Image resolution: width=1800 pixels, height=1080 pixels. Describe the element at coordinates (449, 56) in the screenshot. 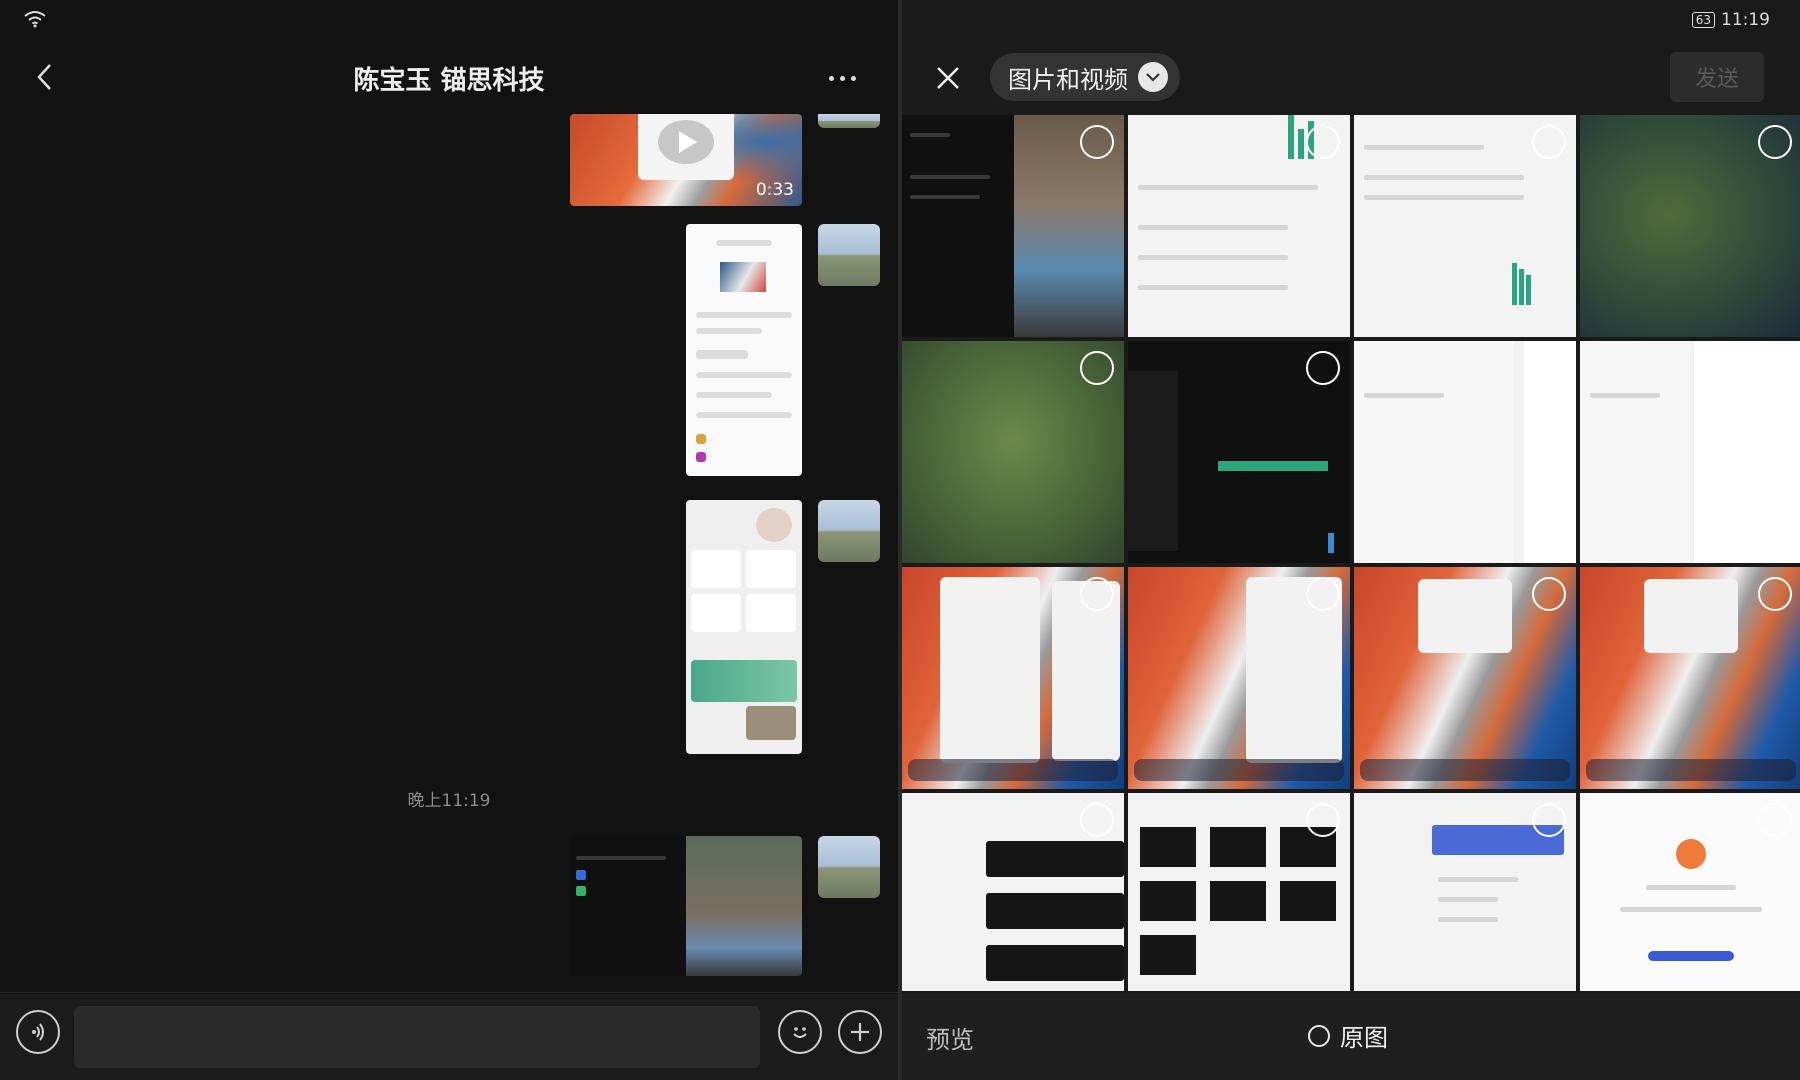

I see `chat-header: 陈宝玉 锚思科技` at that location.